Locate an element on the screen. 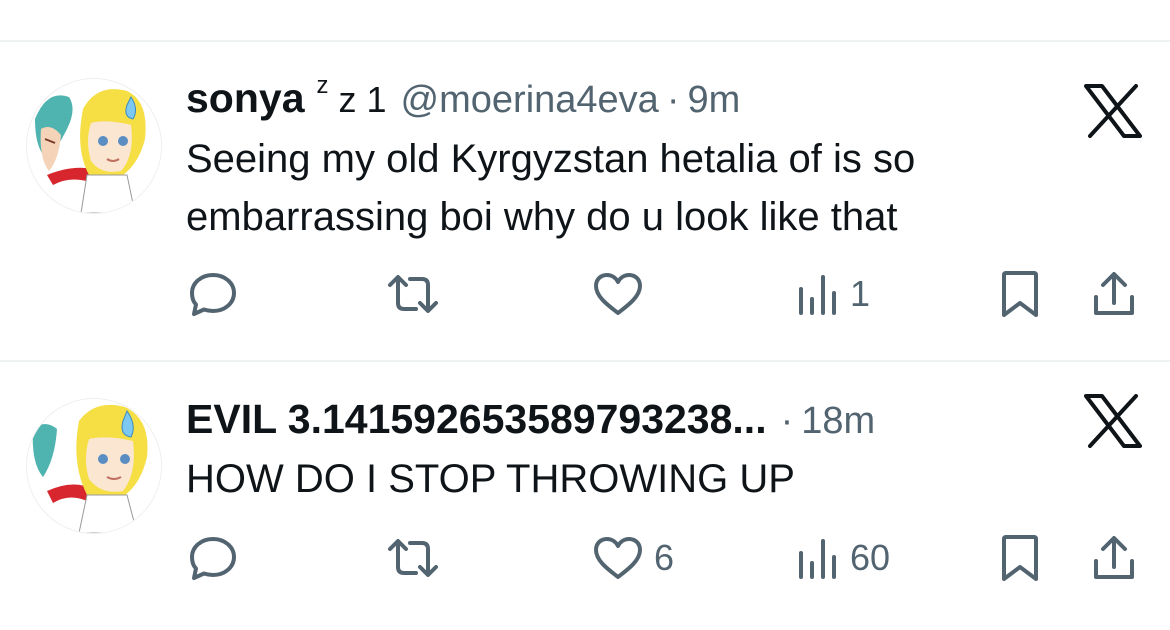  views-button: 60 is located at coordinates (843, 558).